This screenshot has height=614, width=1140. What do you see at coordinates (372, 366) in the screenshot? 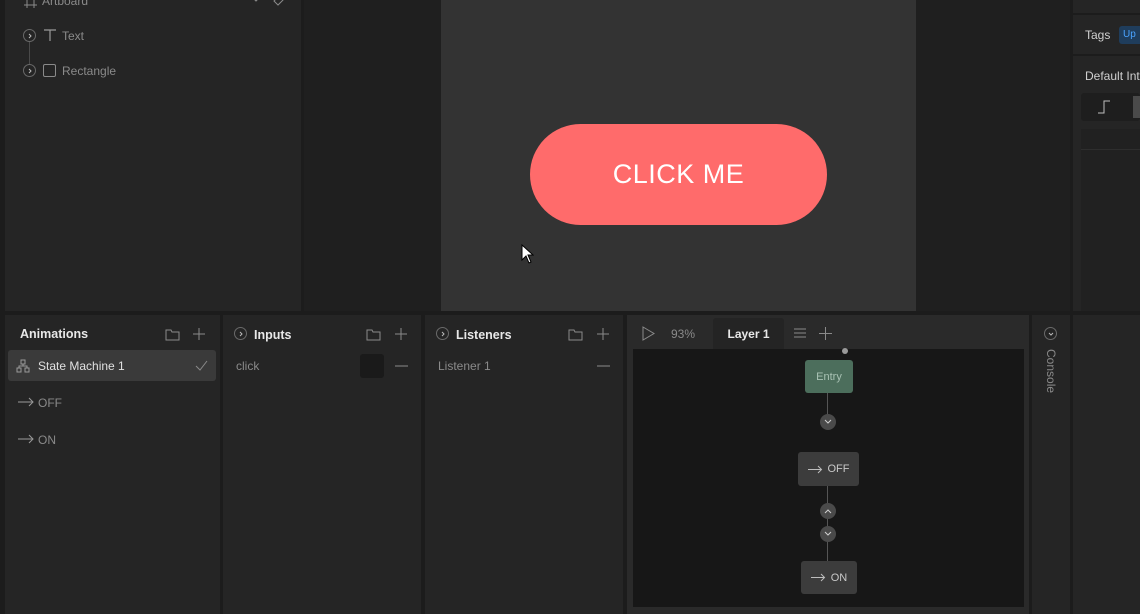
I see `trigger-fire-button` at bounding box center [372, 366].